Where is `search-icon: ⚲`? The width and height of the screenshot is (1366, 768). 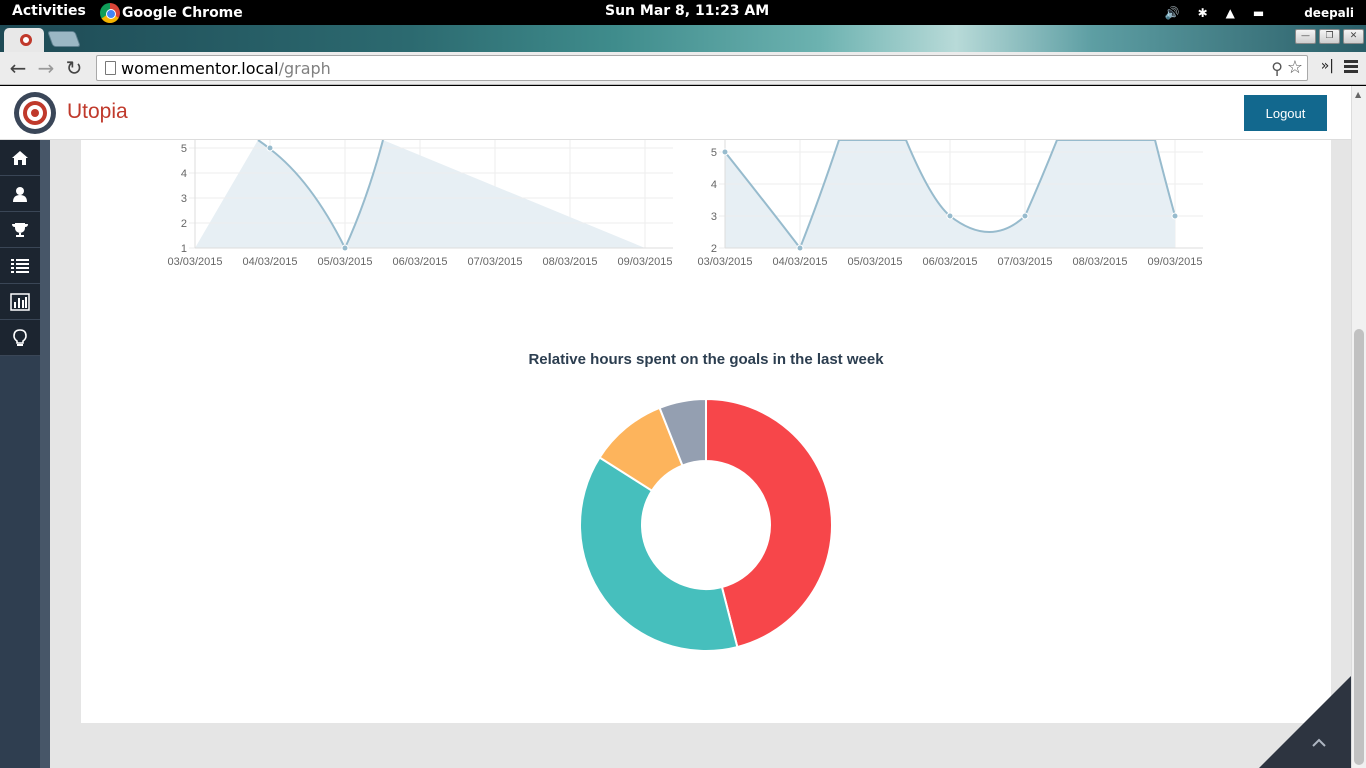 search-icon: ⚲ is located at coordinates (1277, 68).